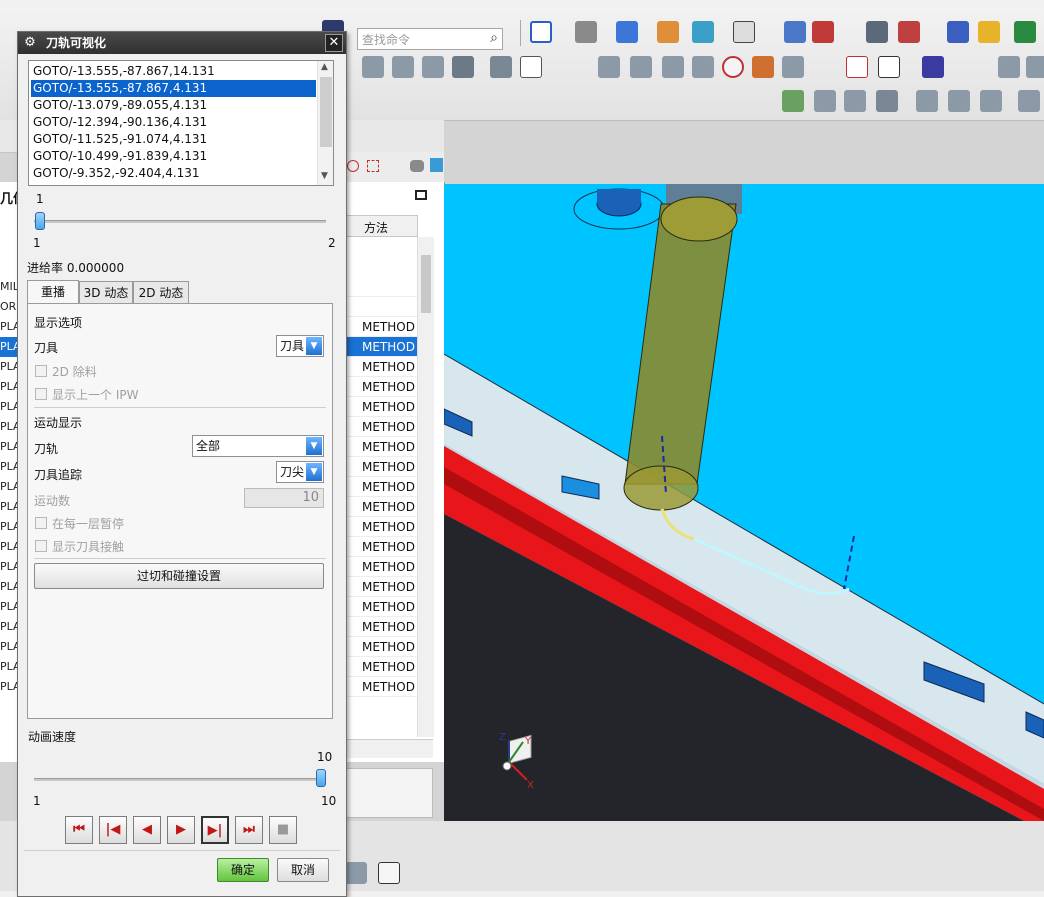 This screenshot has width=1044, height=897. I want to click on box-select-icon, so click(373, 166).